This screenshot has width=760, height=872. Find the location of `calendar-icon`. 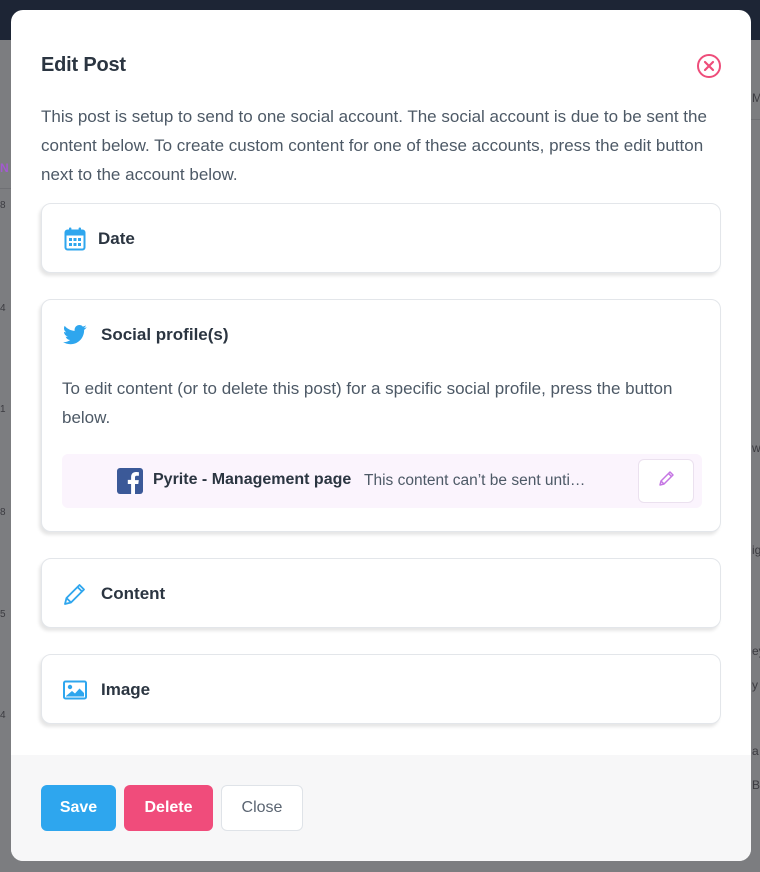

calendar-icon is located at coordinates (75, 239).